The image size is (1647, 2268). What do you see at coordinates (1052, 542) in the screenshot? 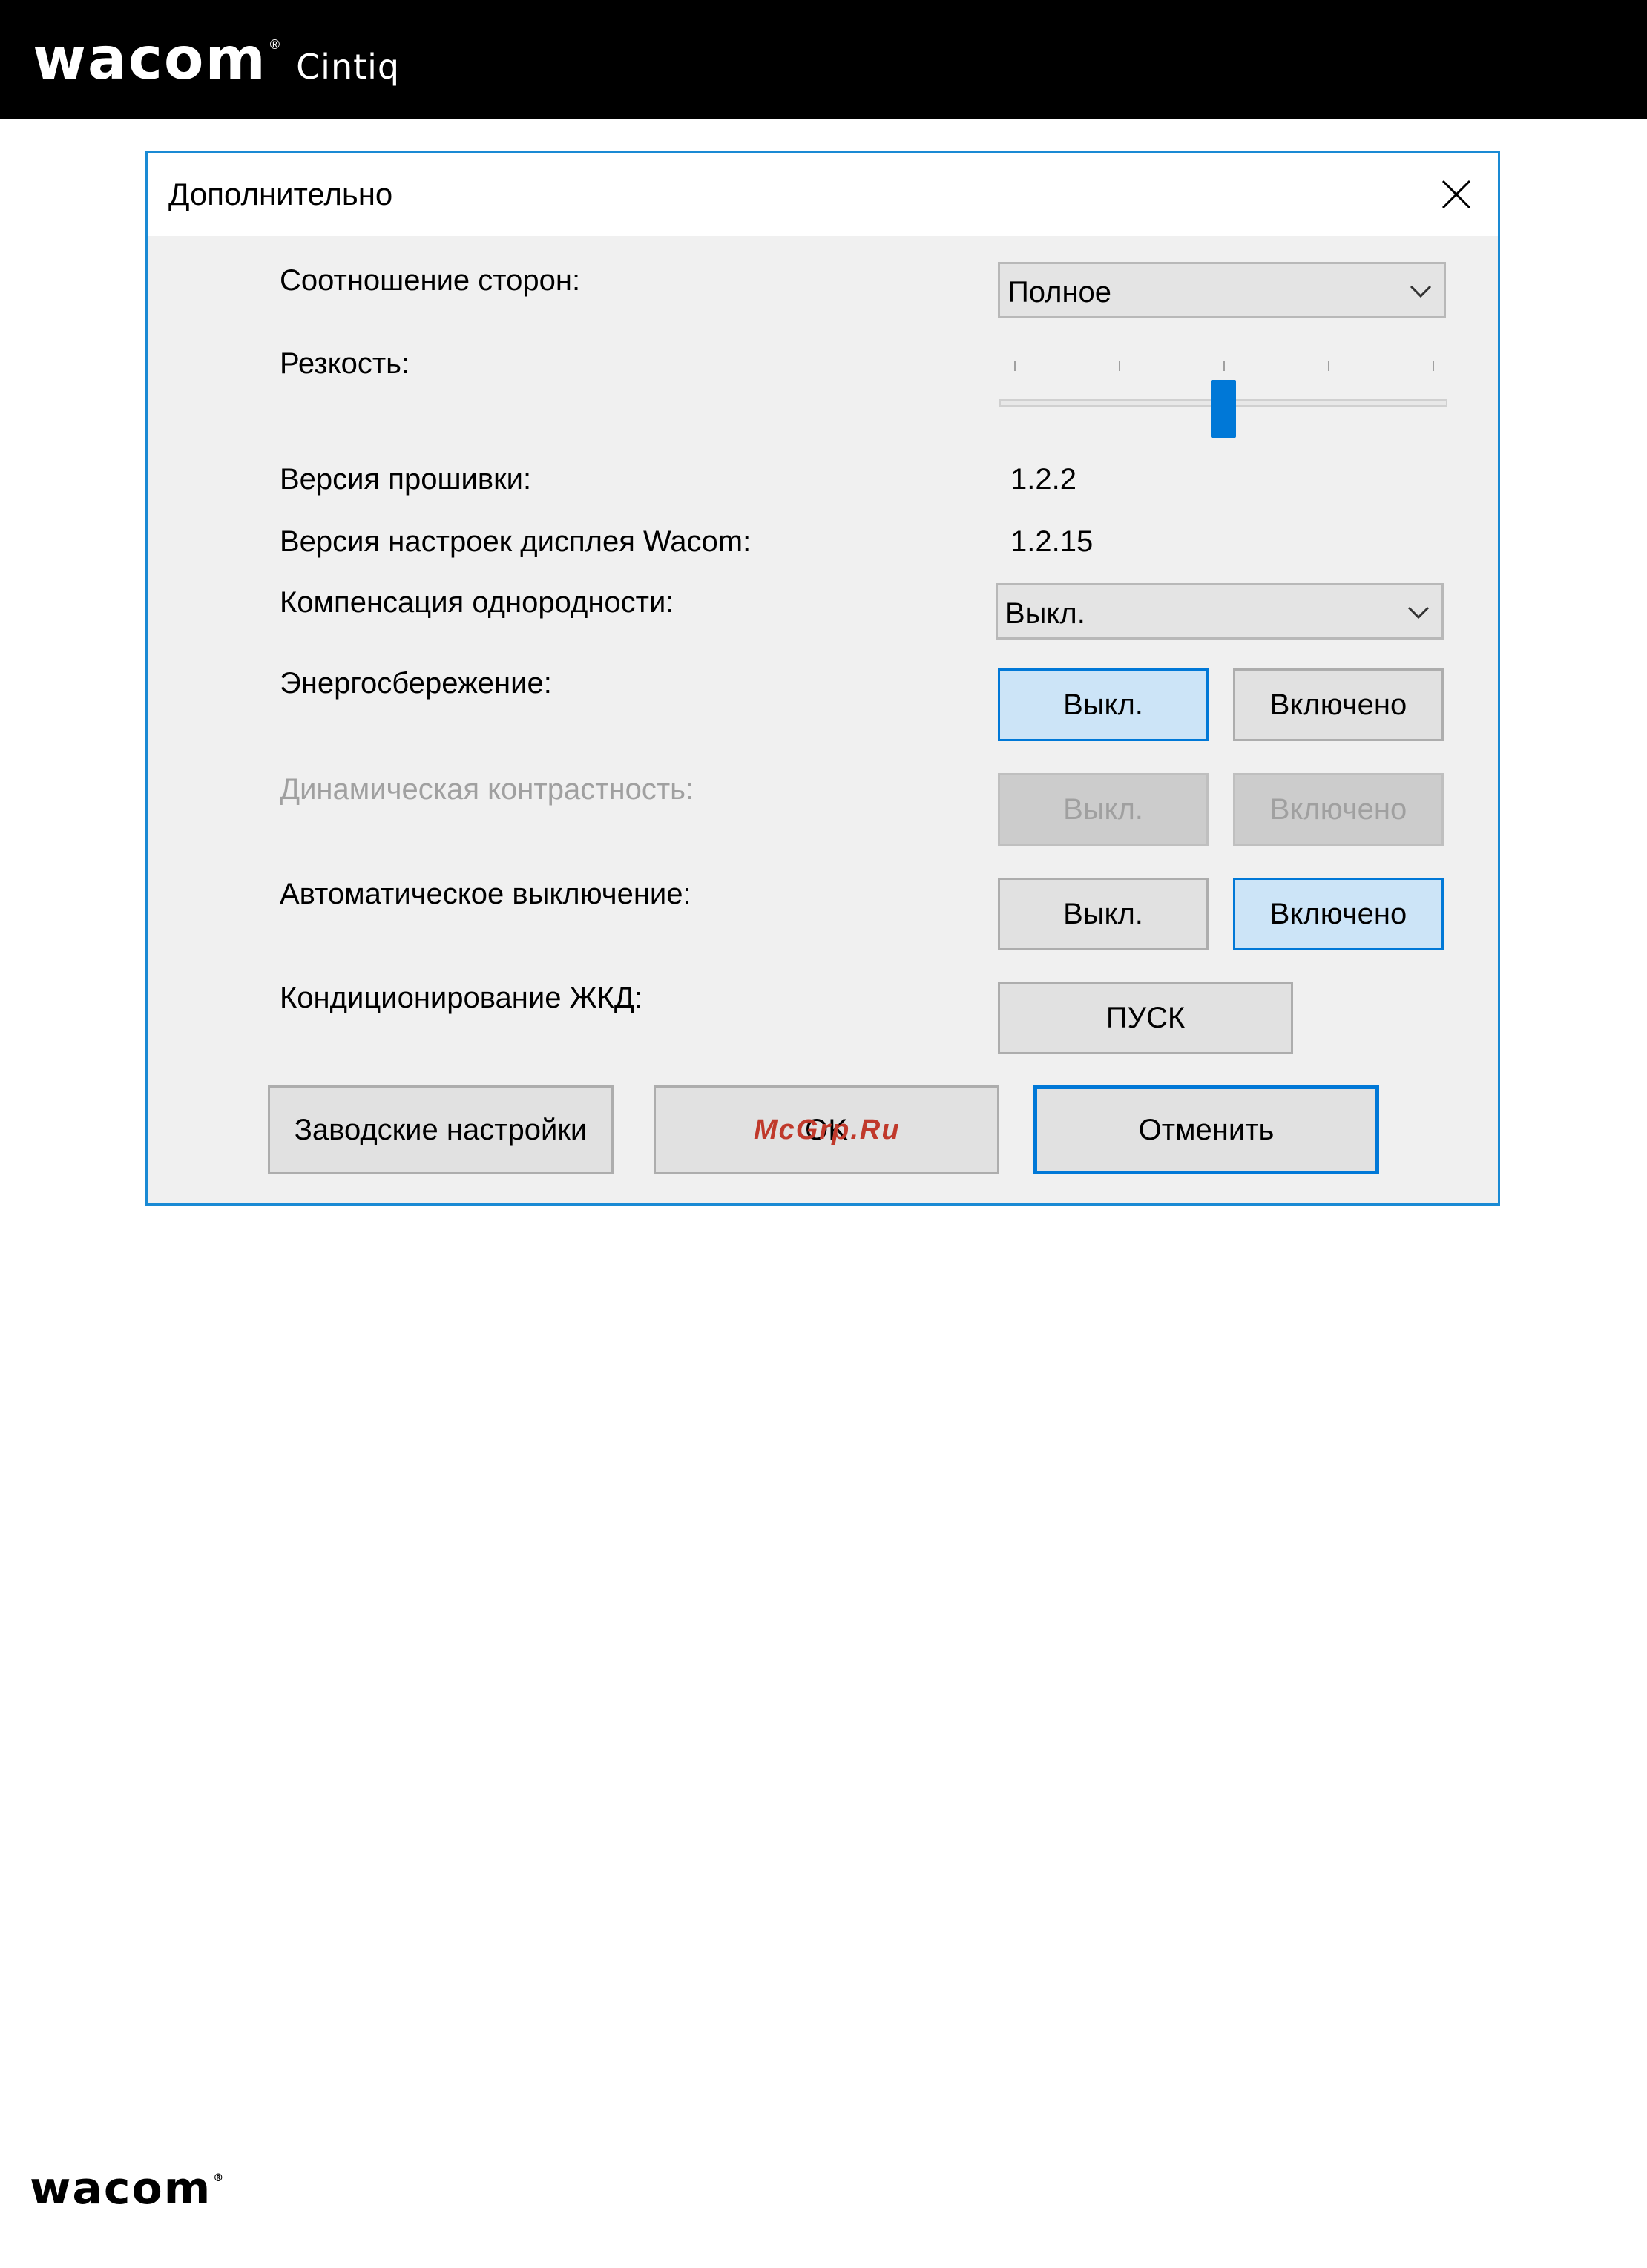
I see `settings-version-value: 1.2.15` at bounding box center [1052, 542].